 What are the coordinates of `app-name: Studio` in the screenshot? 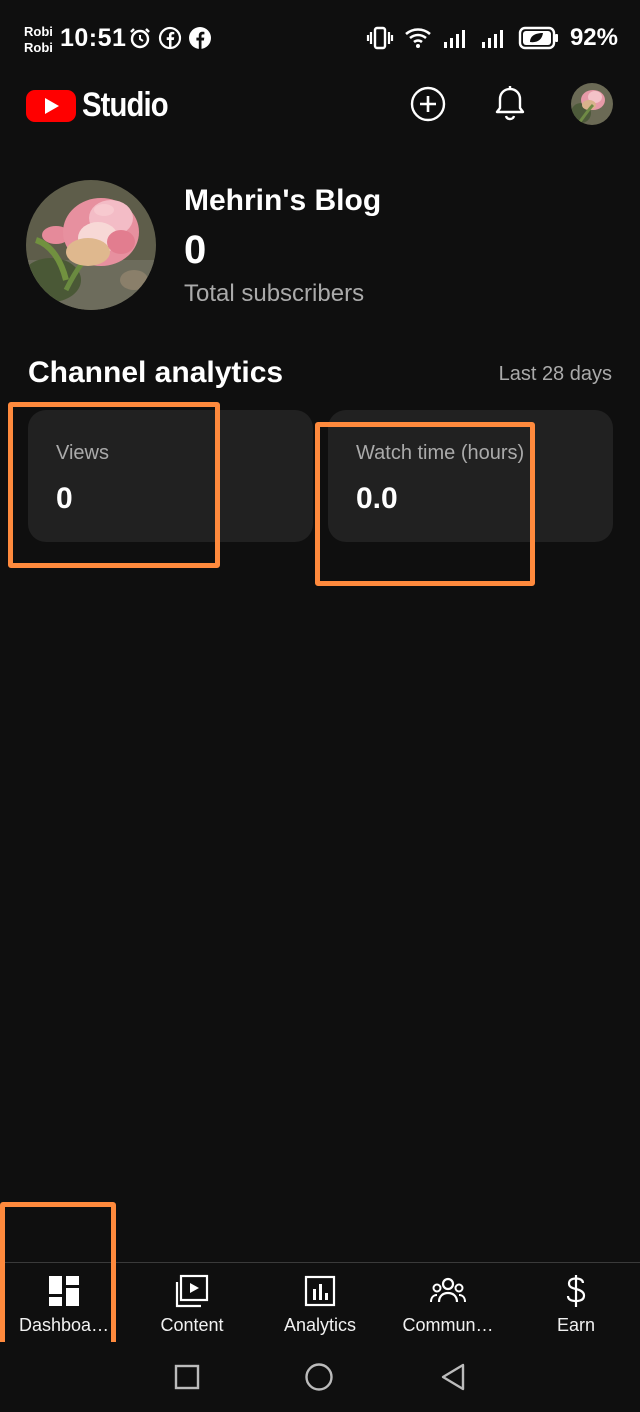 It's located at (125, 105).